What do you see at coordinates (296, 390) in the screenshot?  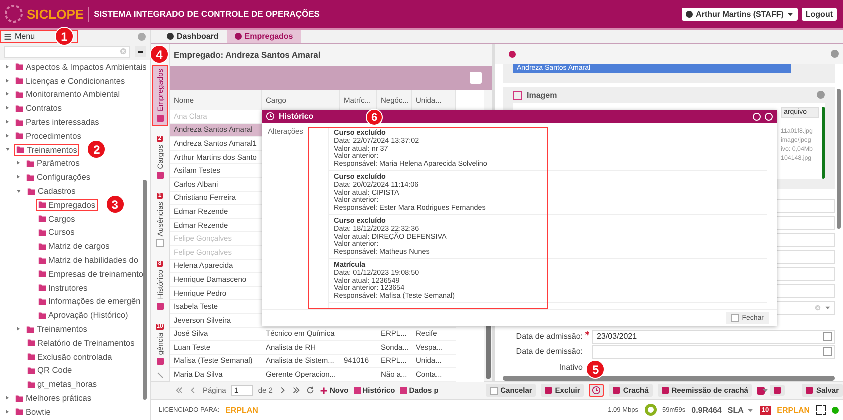 I see `last-page-icon` at bounding box center [296, 390].